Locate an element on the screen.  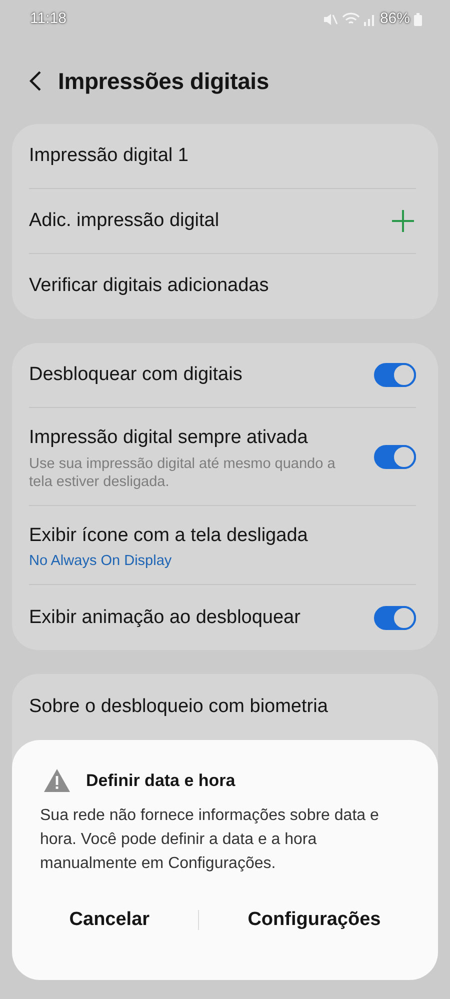
row-subtitle: No Always On Display is located at coordinates (101, 561).